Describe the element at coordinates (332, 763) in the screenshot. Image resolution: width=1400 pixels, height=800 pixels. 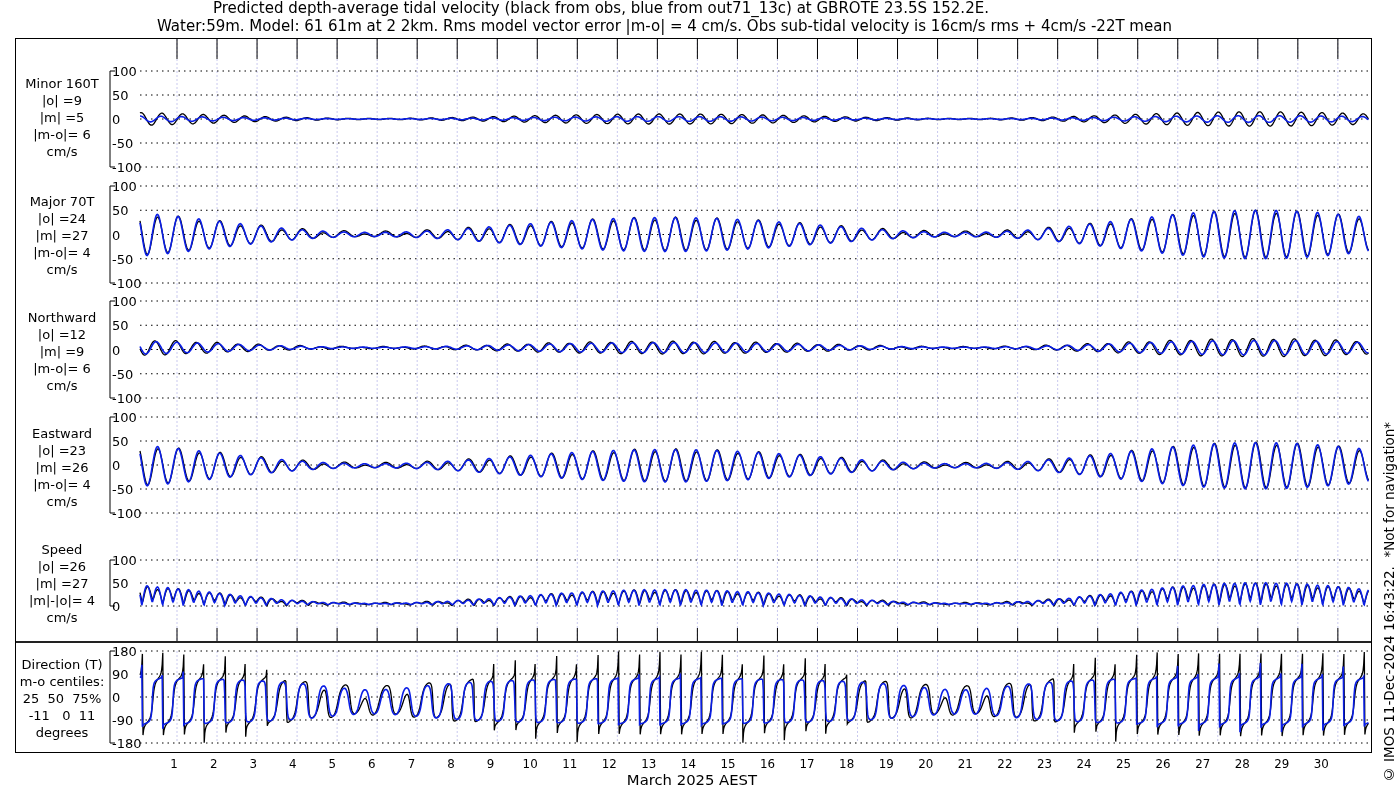
I see `axis-tick-label: 5` at that location.